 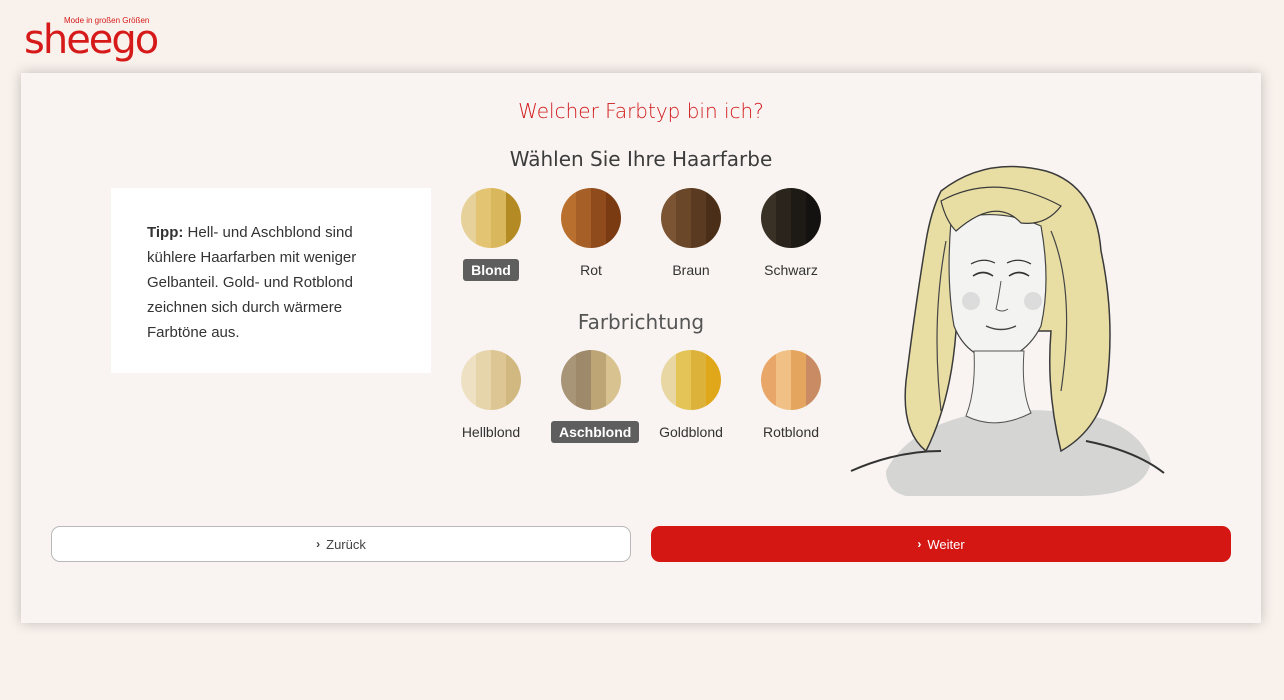 What do you see at coordinates (491, 432) in the screenshot?
I see `color-direction-option-label: Hellblond` at bounding box center [491, 432].